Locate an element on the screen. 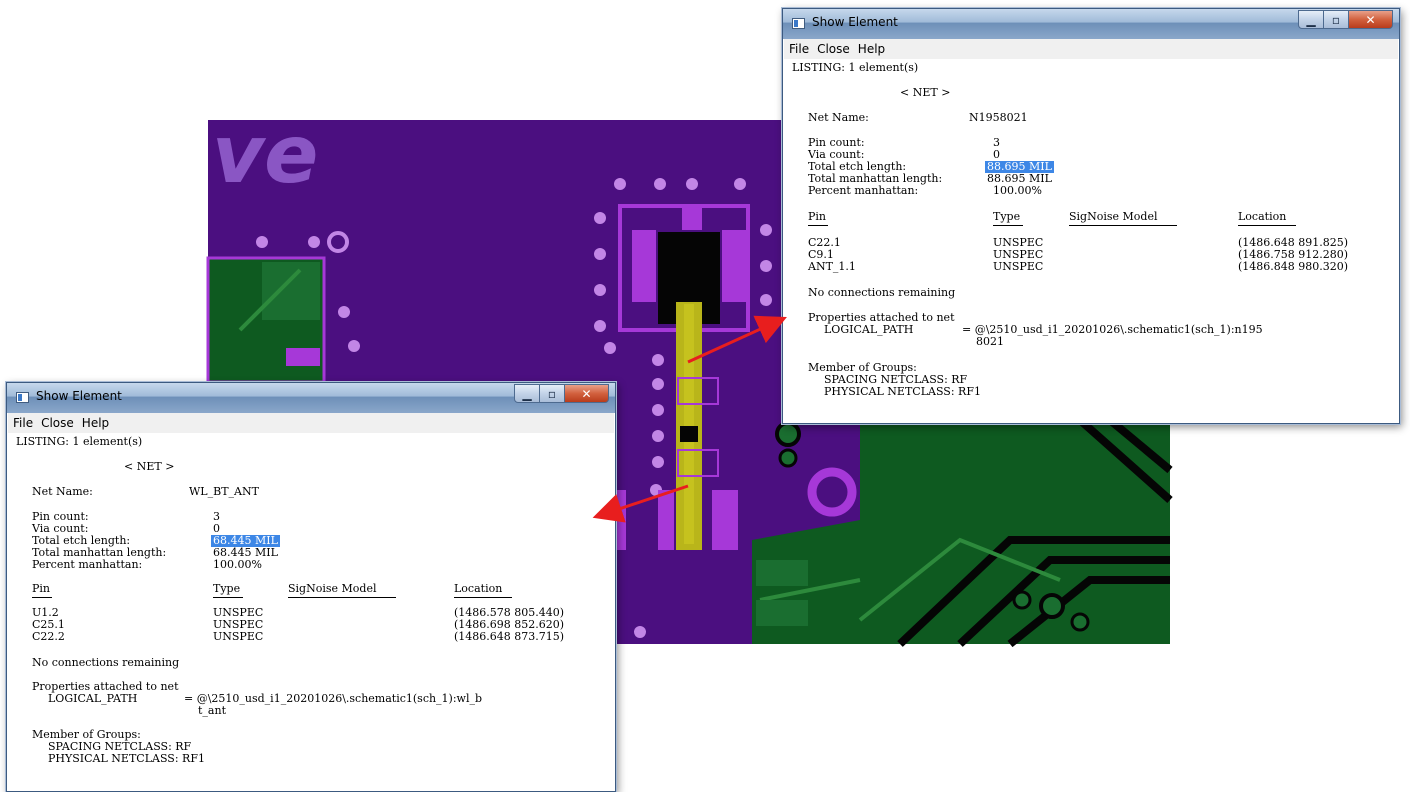 Image resolution: width=1410 pixels, height=792 pixels. row-pin: ANT_1.1 is located at coordinates (832, 266).